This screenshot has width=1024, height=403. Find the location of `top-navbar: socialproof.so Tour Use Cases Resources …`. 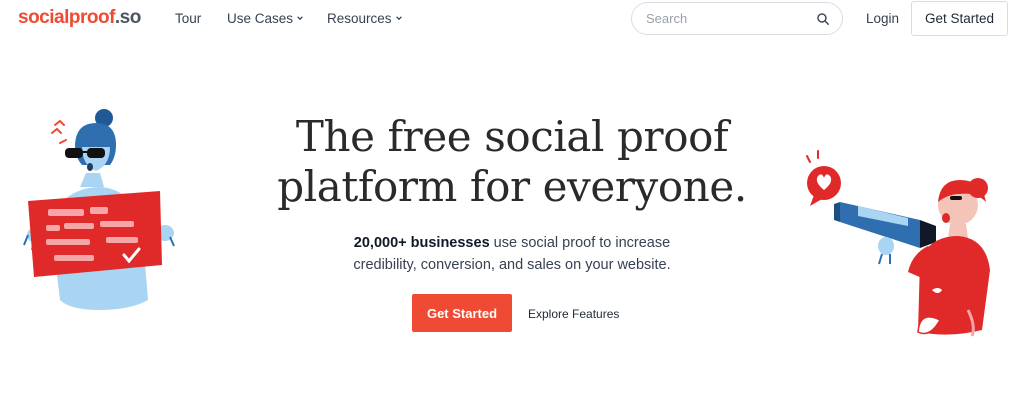

top-navbar: socialproof.so Tour Use Cases Resources … is located at coordinates (512, 19).